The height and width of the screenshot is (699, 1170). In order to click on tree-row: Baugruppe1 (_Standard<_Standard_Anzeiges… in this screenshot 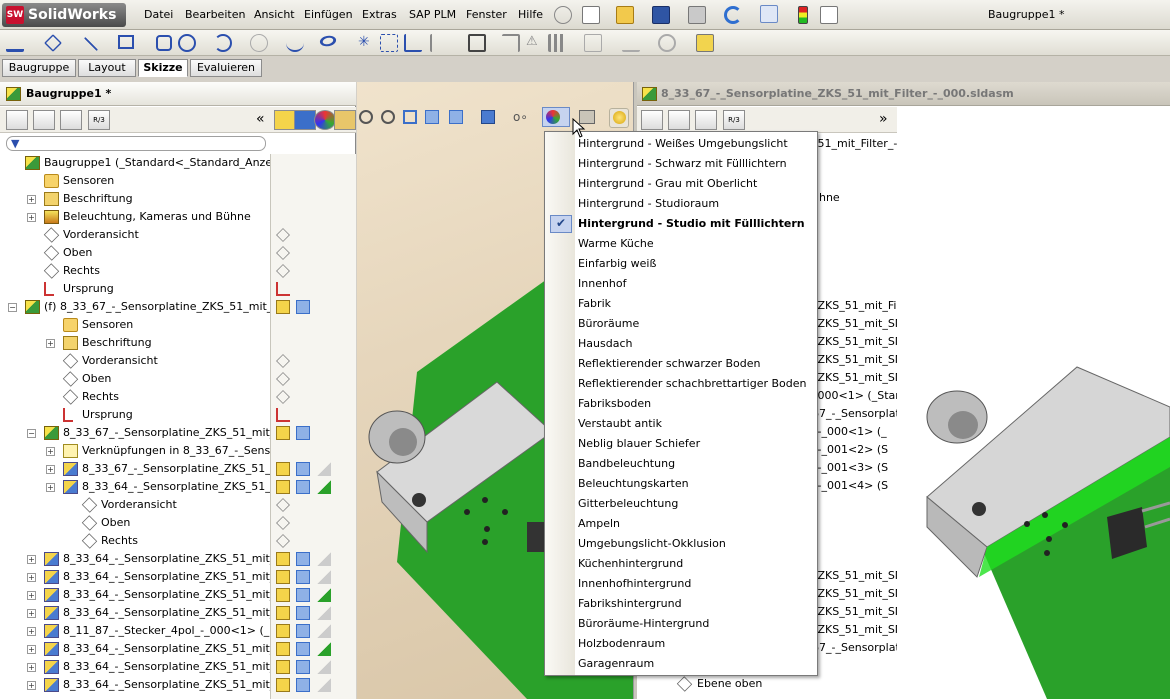, I will do `click(135, 163)`.